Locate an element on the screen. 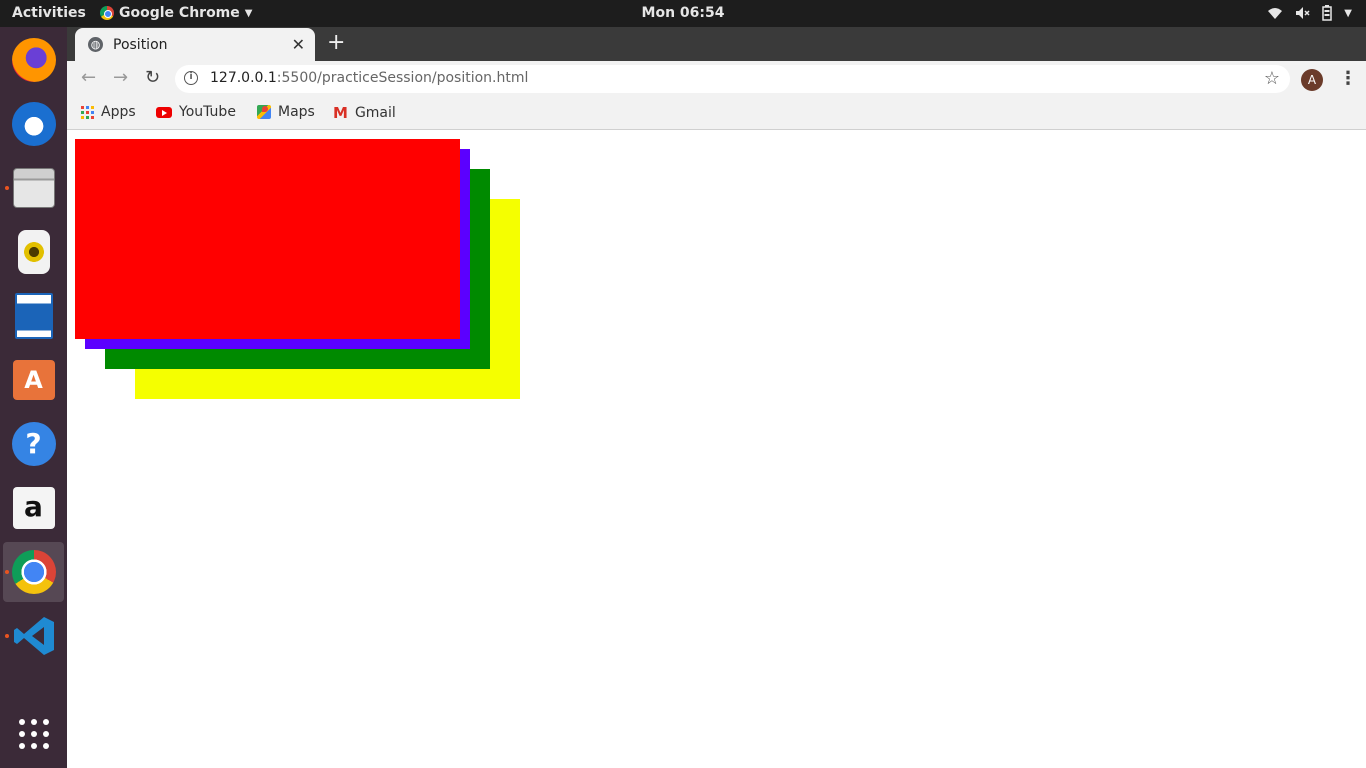 This screenshot has width=1366, height=768. volume-muted-icon is located at coordinates (1303, 13).